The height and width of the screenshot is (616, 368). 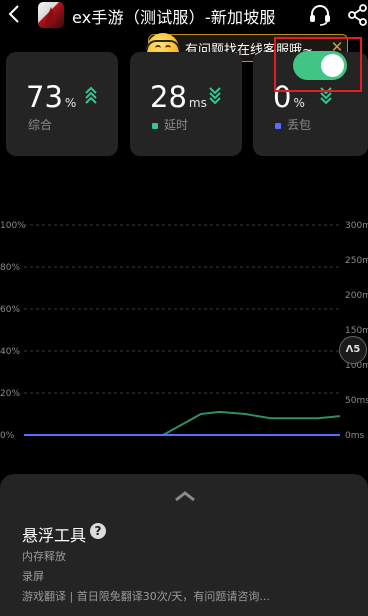 I want to click on stat-label: 延时, so click(x=170, y=124).